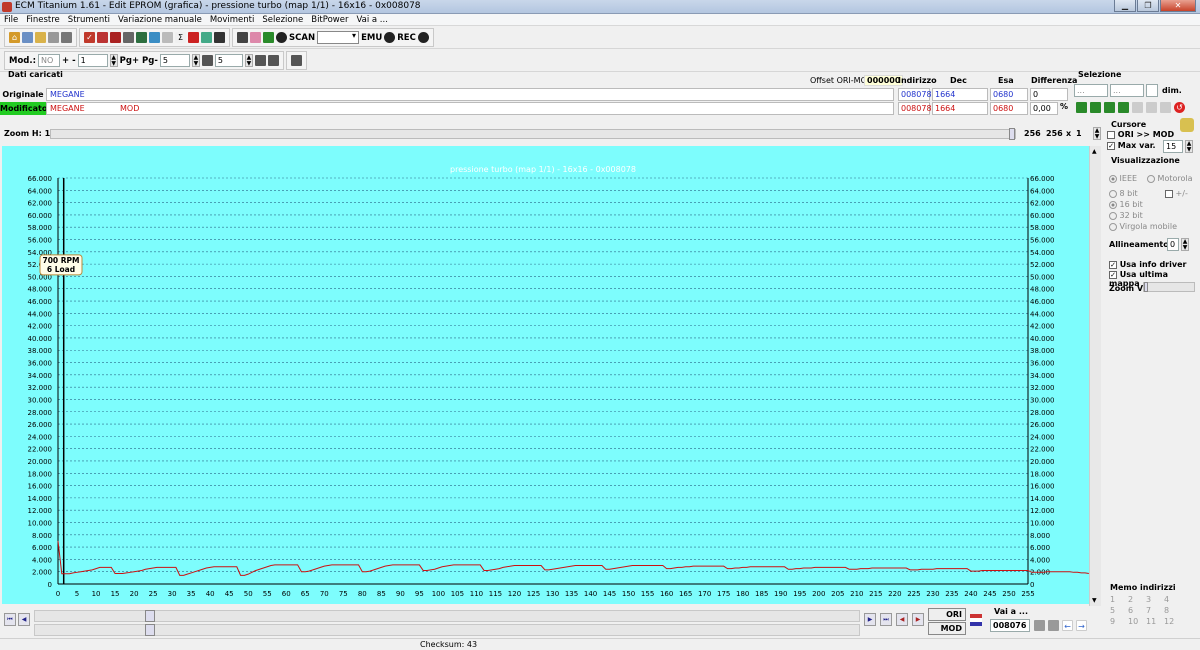 This screenshot has height=650, width=1200. I want to click on signed-option: +/-, so click(1176, 193).